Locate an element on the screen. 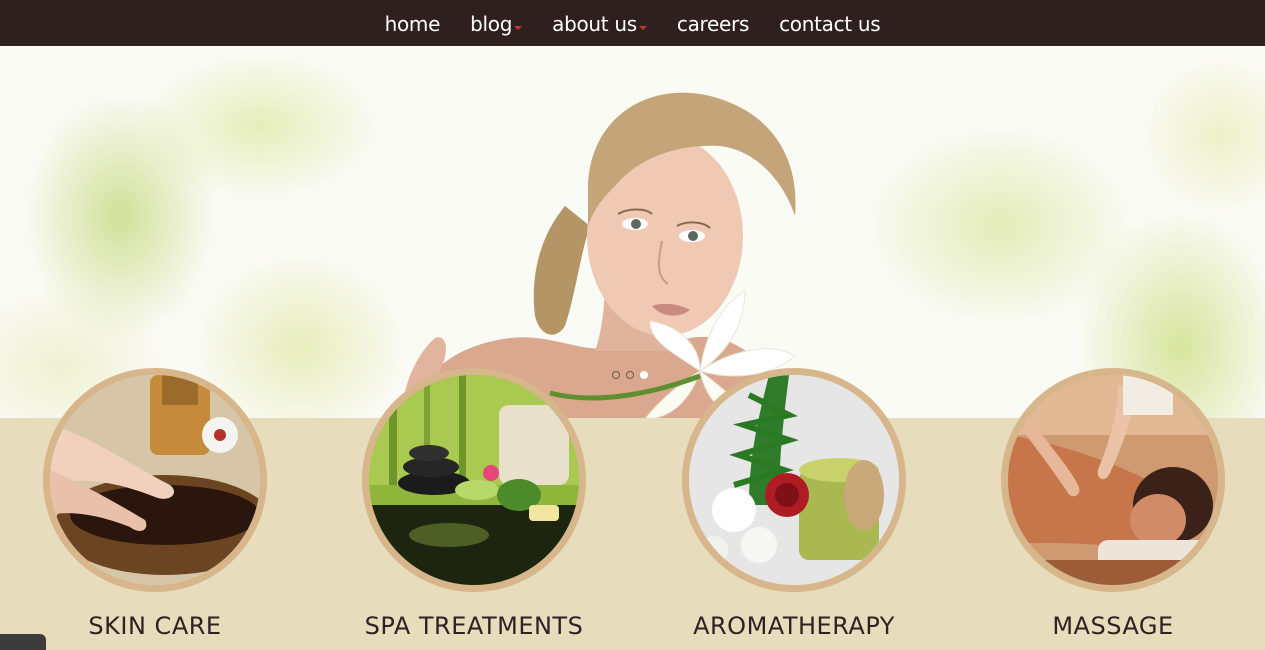 The width and height of the screenshot is (1265, 650). corner-widget-tab is located at coordinates (23, 642).